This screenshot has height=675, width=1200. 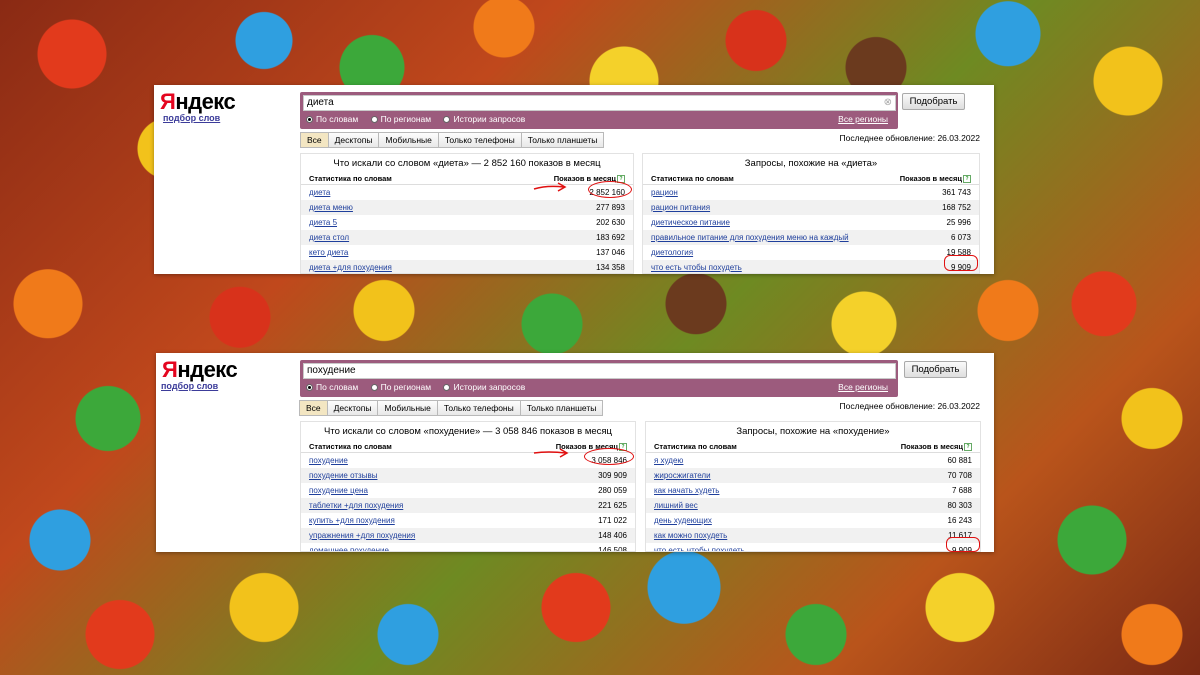 What do you see at coordinates (467, 252) in the screenshot?
I see `table-row: кето диета 137 046` at bounding box center [467, 252].